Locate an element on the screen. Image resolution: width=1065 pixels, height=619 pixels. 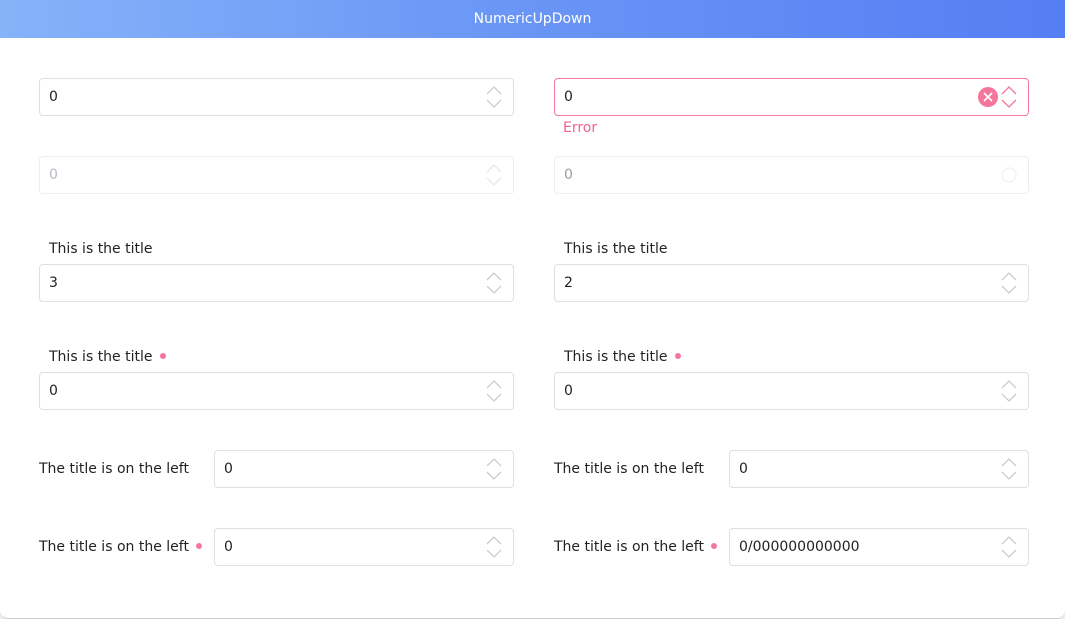
numeric-updown-with-title: 2 is located at coordinates (791, 283).